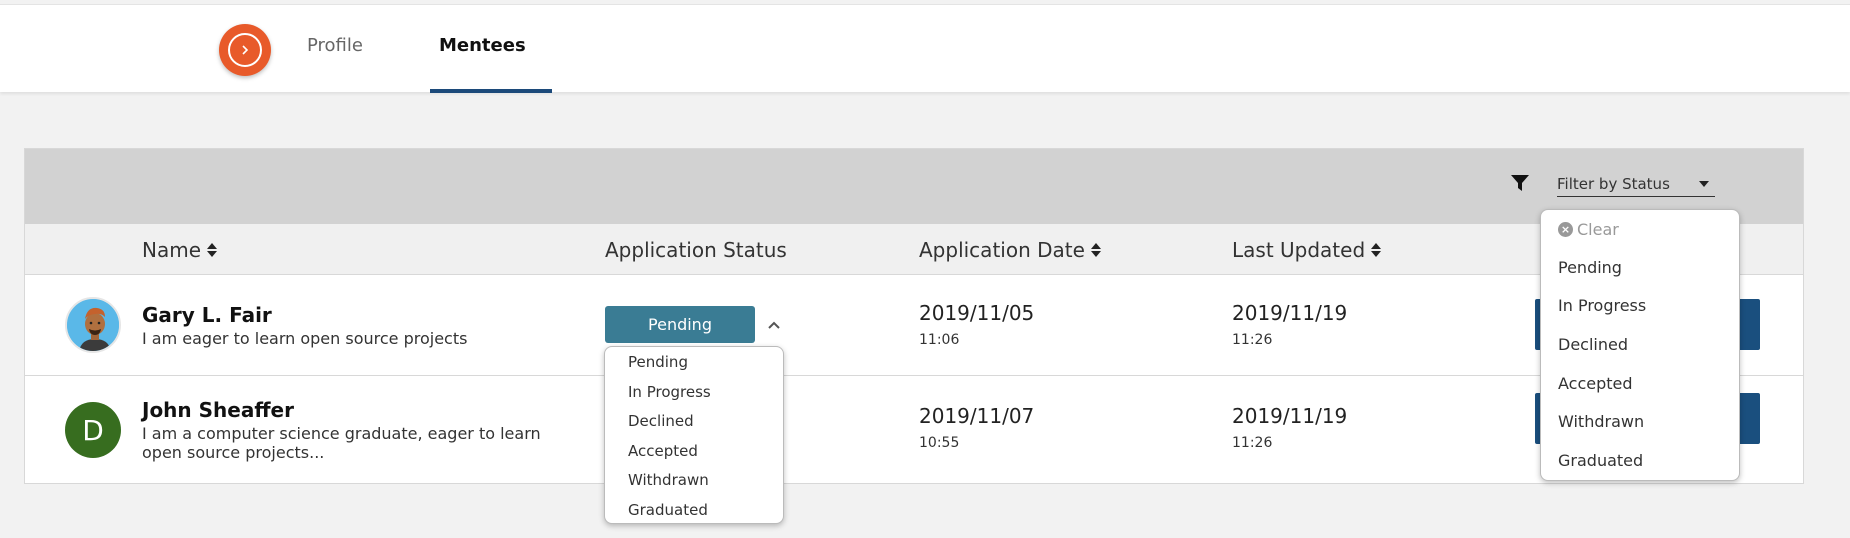 The image size is (1850, 538). I want to click on sidebar-toggle-button, so click(245, 50).